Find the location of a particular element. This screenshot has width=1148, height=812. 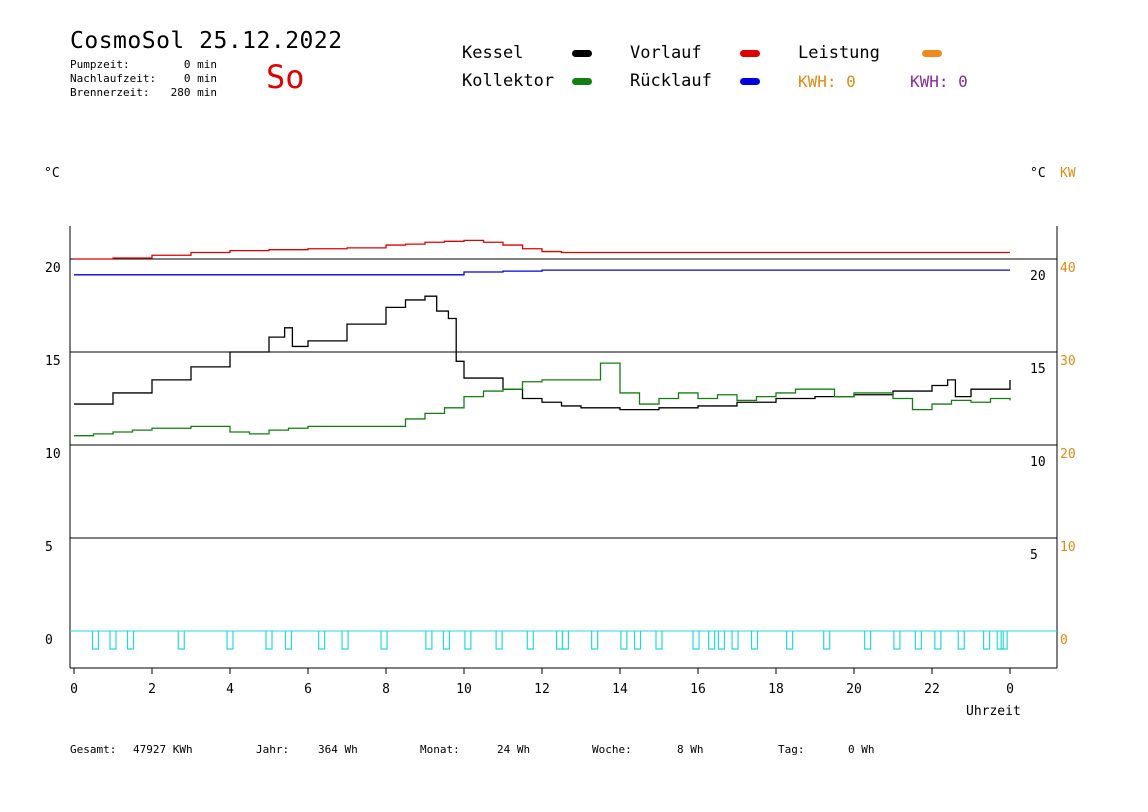

y-tick-label-left: 10 is located at coordinates (53, 454).